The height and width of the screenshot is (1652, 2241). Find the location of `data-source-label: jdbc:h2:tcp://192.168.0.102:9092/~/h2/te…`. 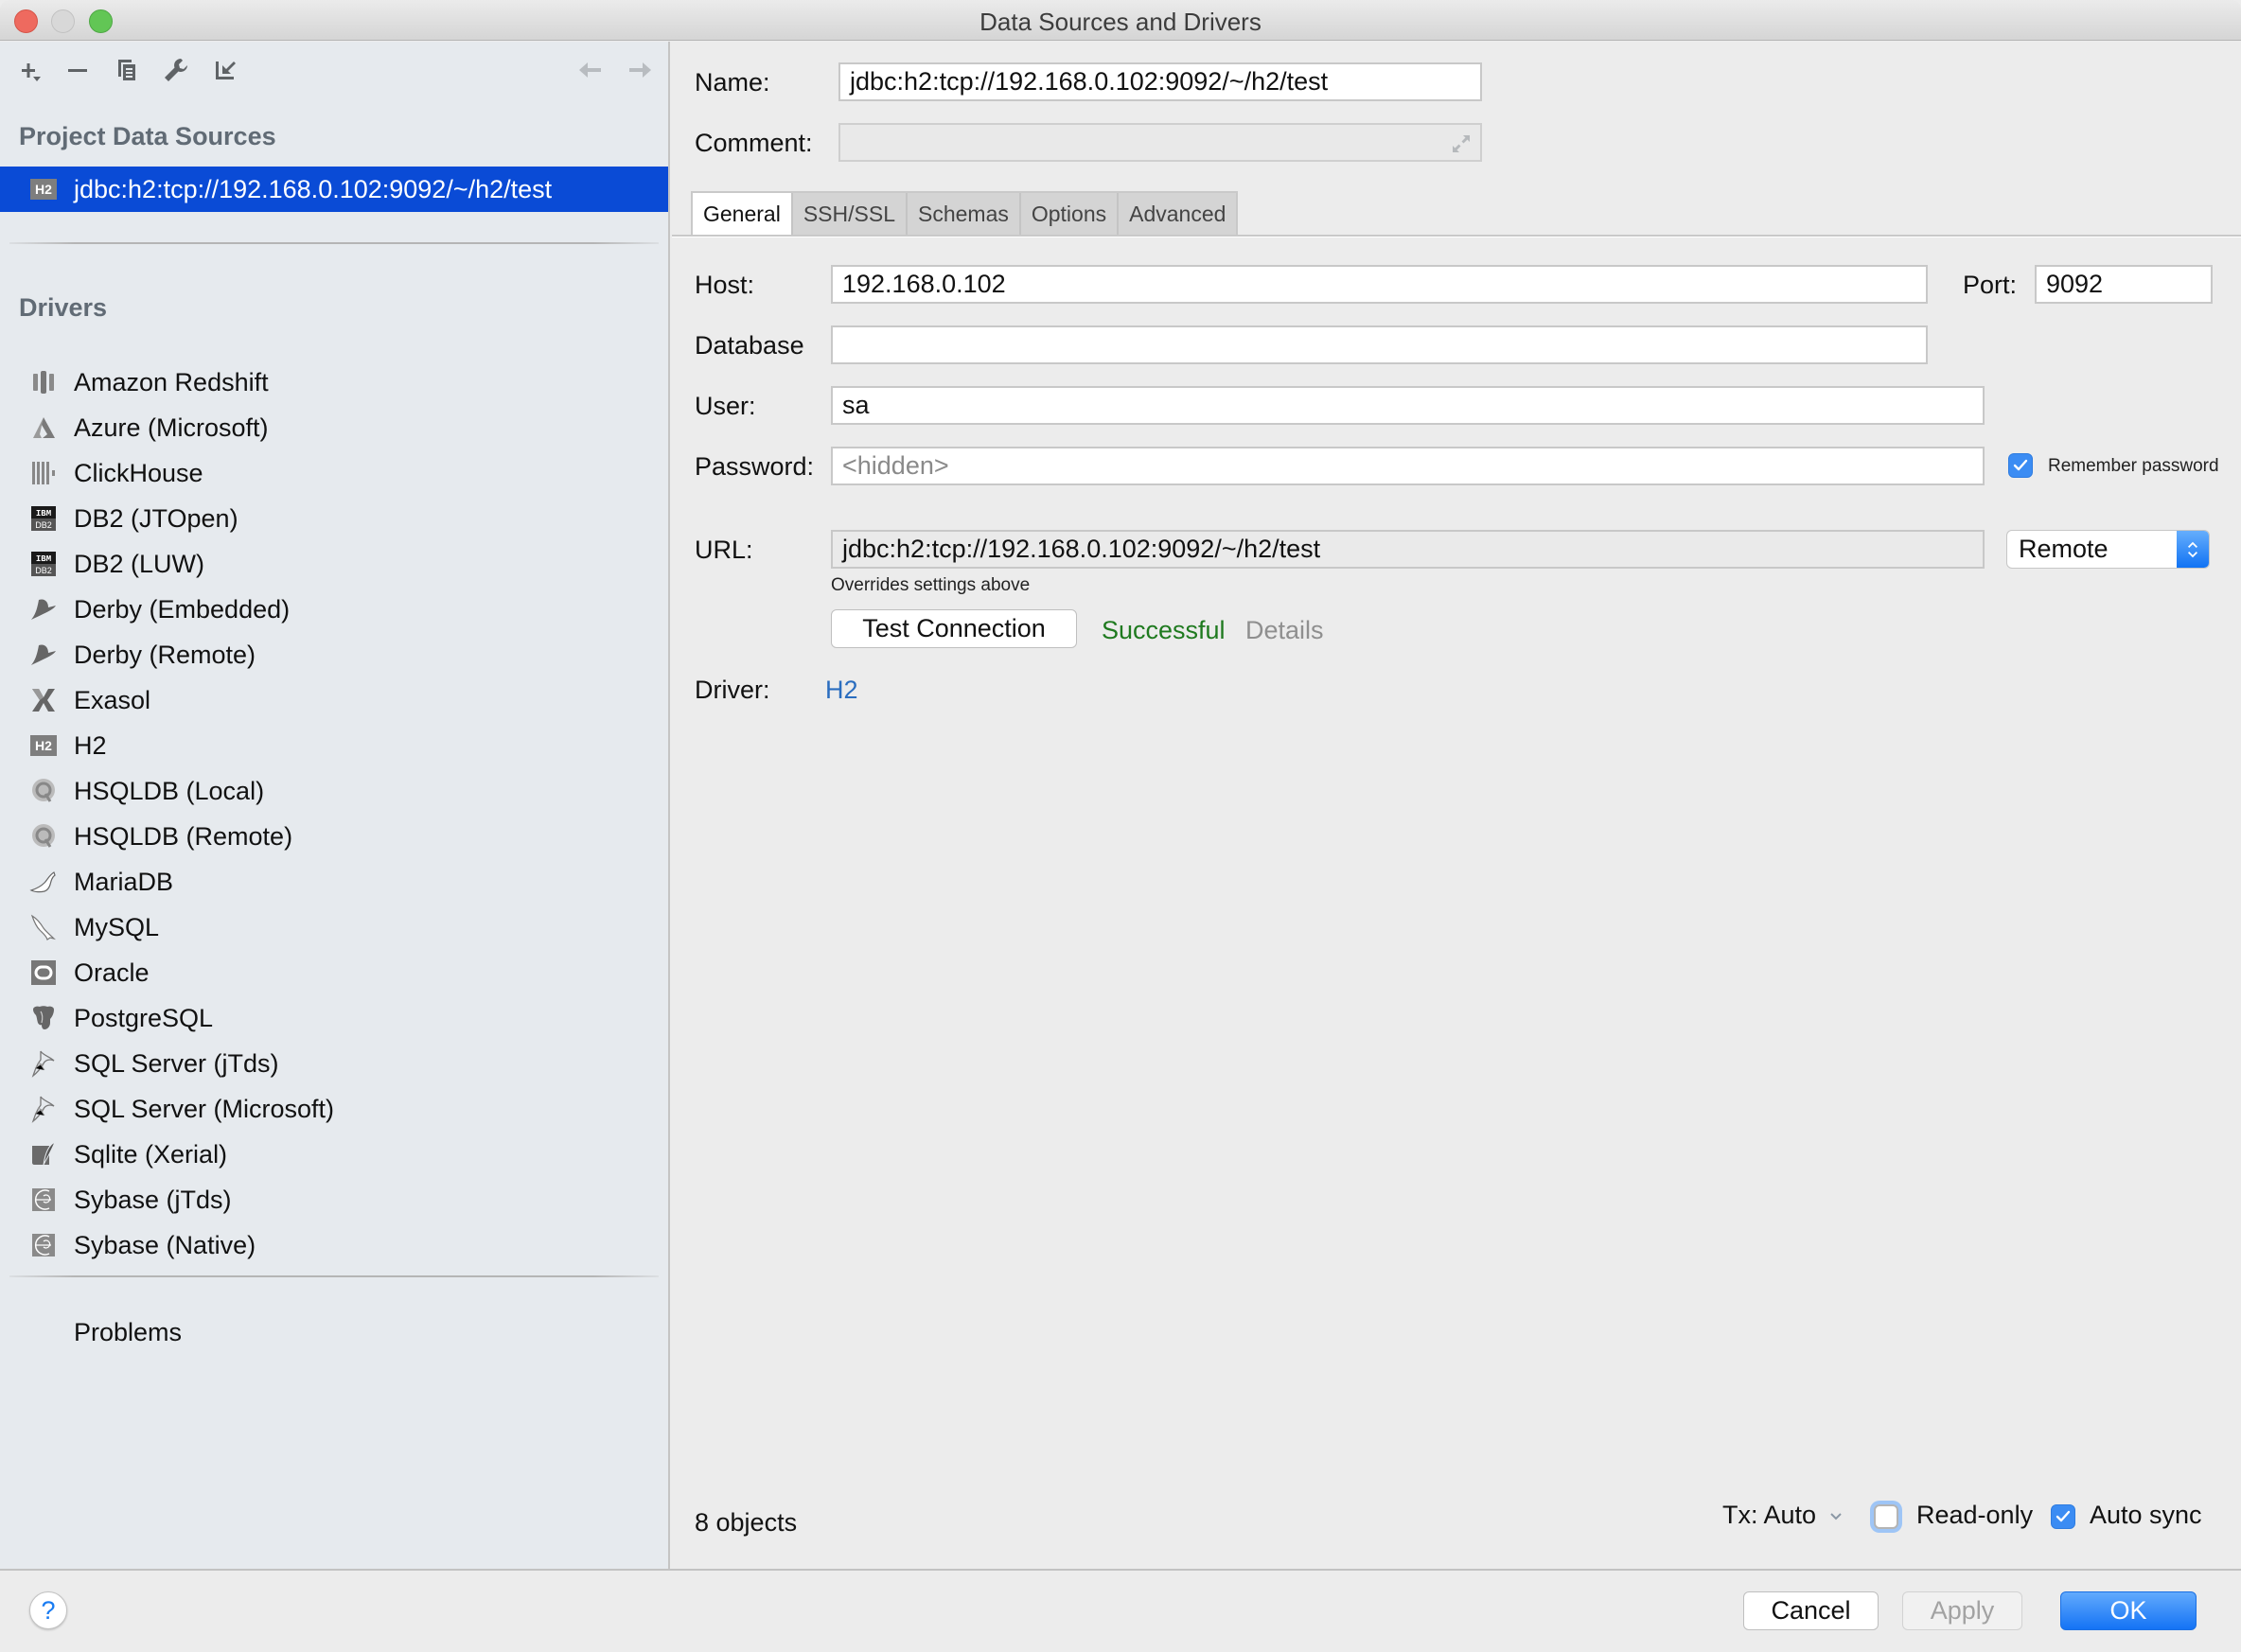

data-source-label: jdbc:h2:tcp://192.168.0.102:9092/~/h2/te… is located at coordinates (313, 188).